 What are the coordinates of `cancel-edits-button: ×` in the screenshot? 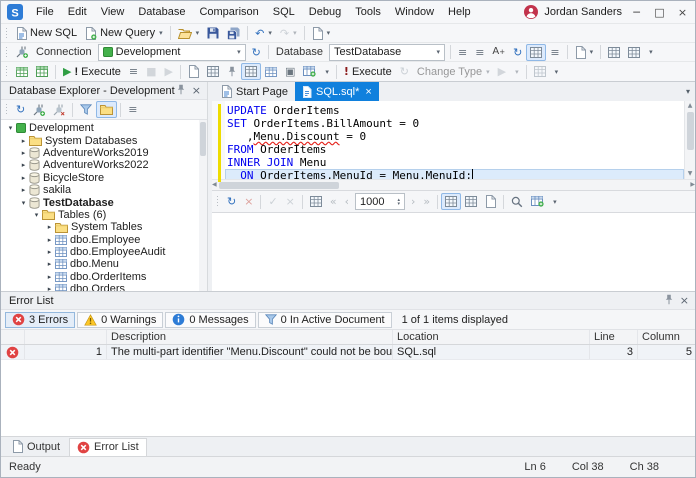 It's located at (290, 201).